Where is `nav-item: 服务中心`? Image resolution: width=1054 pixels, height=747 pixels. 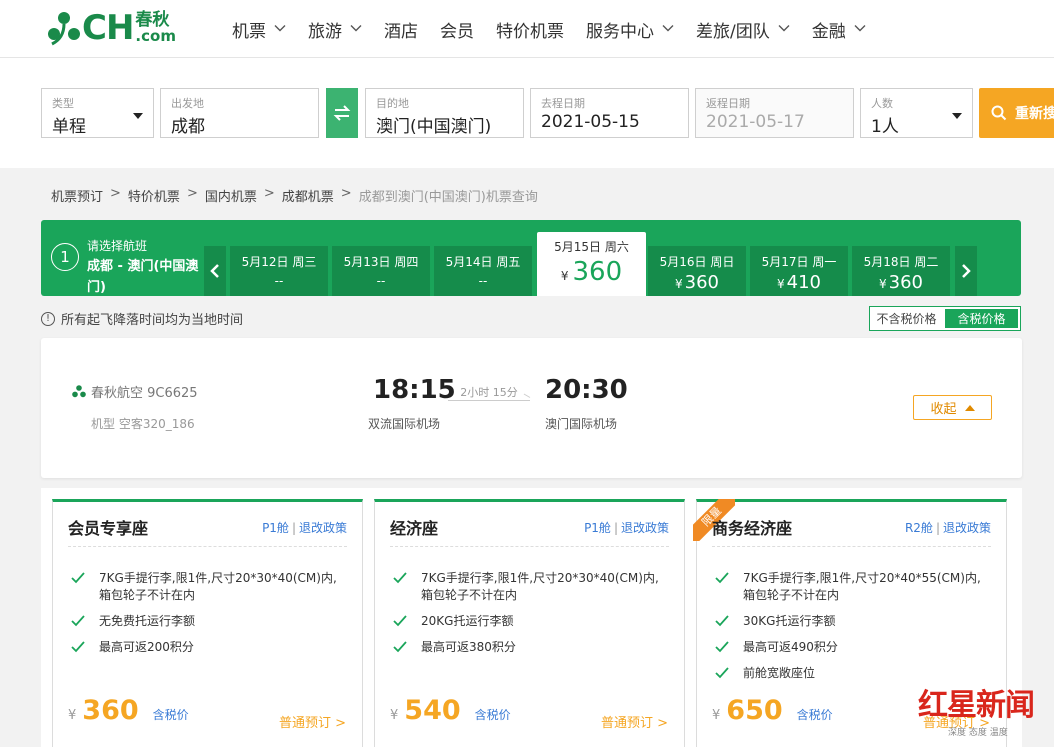 nav-item: 服务中心 is located at coordinates (630, 29).